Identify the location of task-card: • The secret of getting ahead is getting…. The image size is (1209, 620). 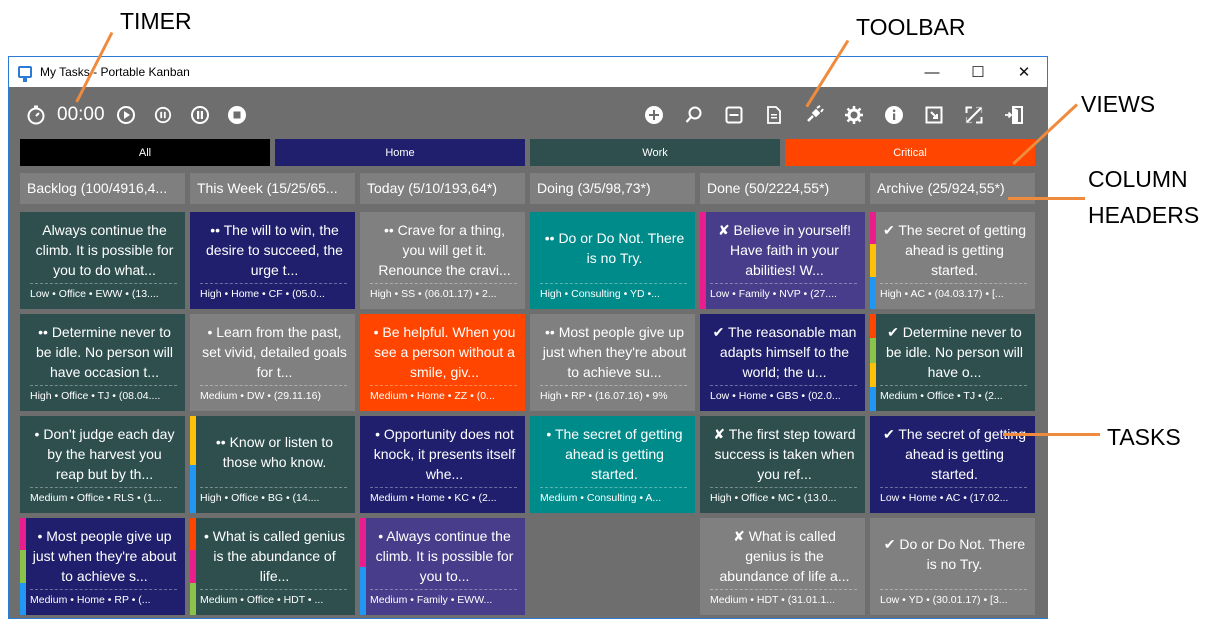
(612, 464).